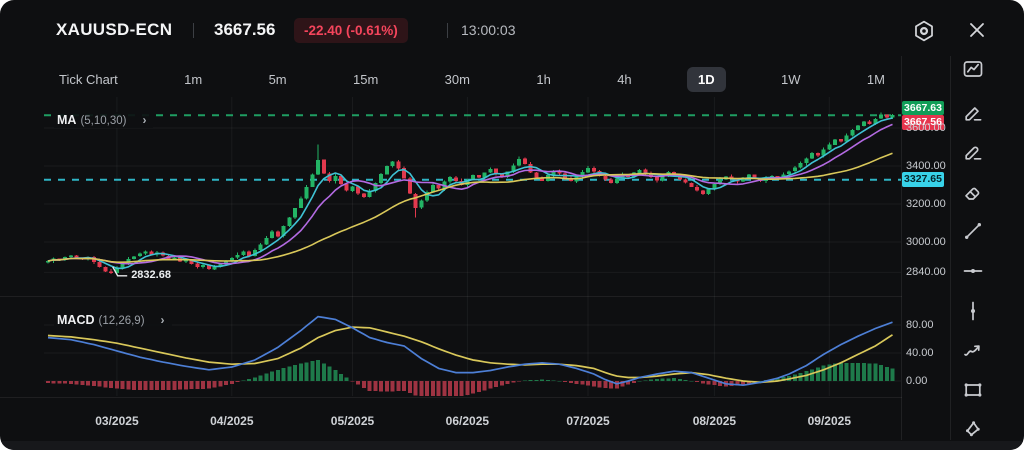 The width and height of the screenshot is (1024, 450). I want to click on pencil-tool-button, so click(973, 112).